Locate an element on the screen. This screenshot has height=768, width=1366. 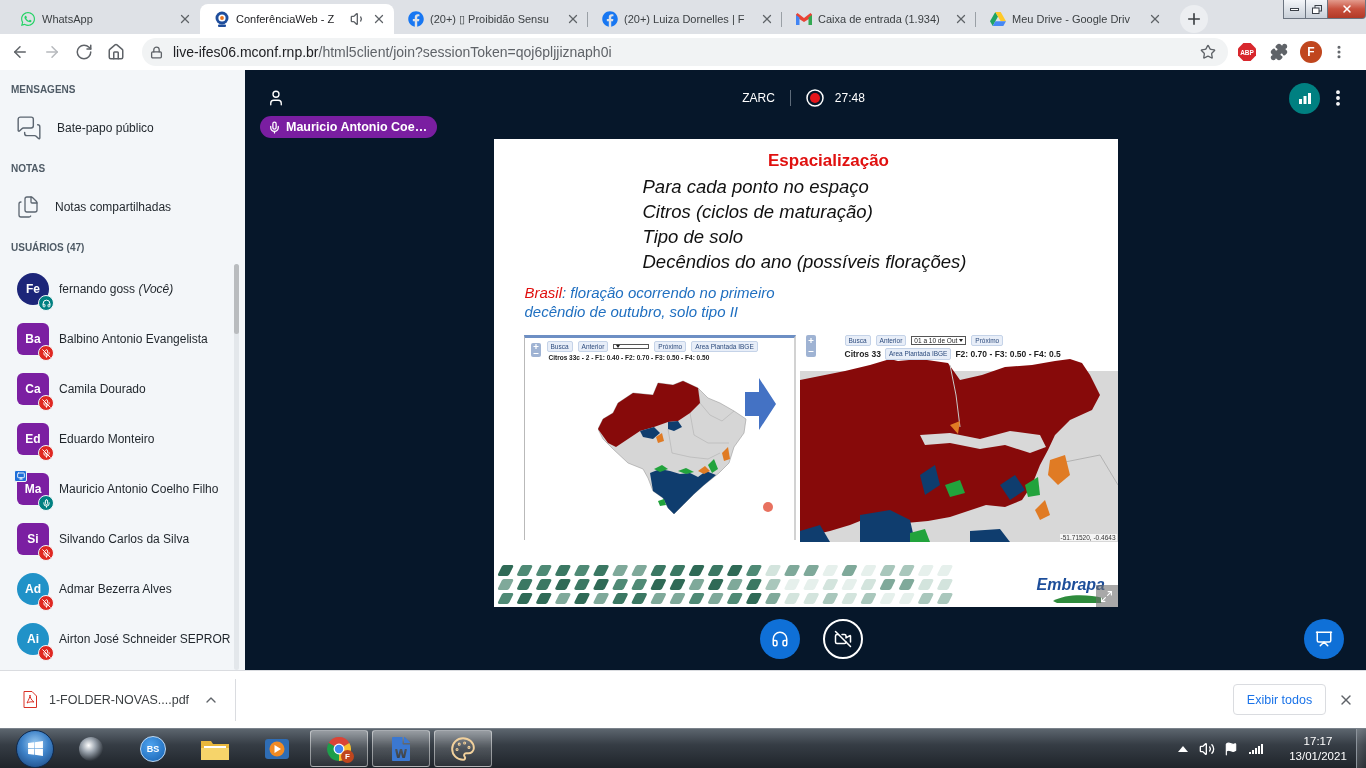
start-button is located at coordinates (35, 748).